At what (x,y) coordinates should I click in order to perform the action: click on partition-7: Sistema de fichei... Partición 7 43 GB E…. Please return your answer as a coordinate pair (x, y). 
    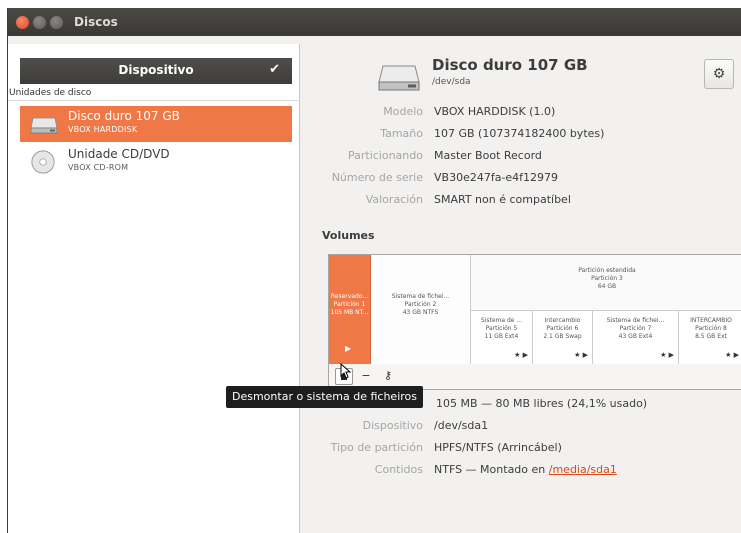
    Looking at the image, I should click on (636, 338).